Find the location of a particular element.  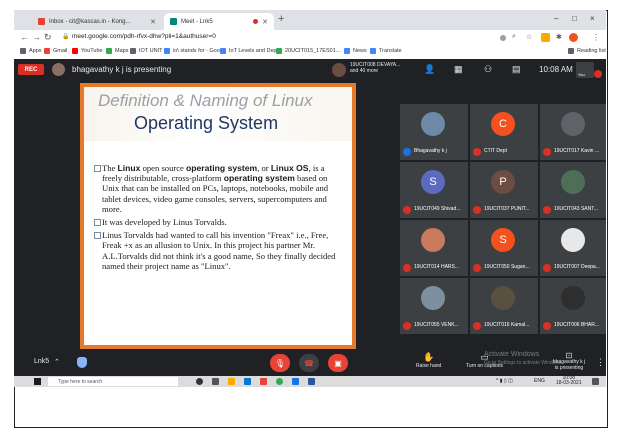

bookmark-item: Gmail is located at coordinates (55, 51).